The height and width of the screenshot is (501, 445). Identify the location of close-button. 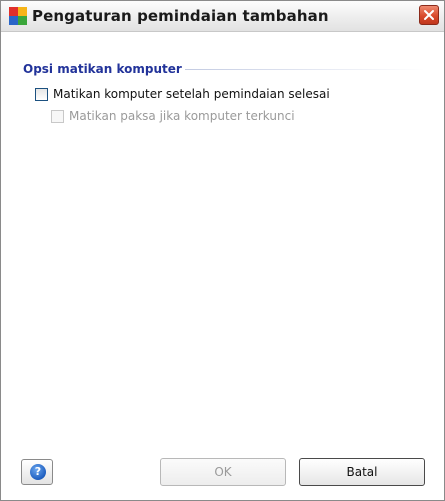
(429, 15).